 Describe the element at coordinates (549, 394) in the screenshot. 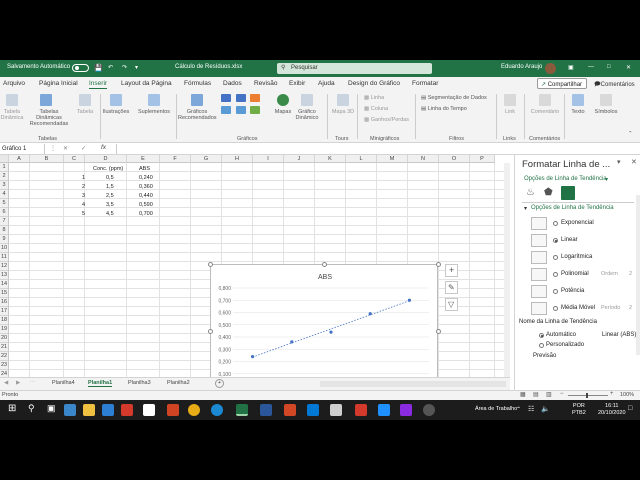

I see `page-break-icon: ▥` at that location.